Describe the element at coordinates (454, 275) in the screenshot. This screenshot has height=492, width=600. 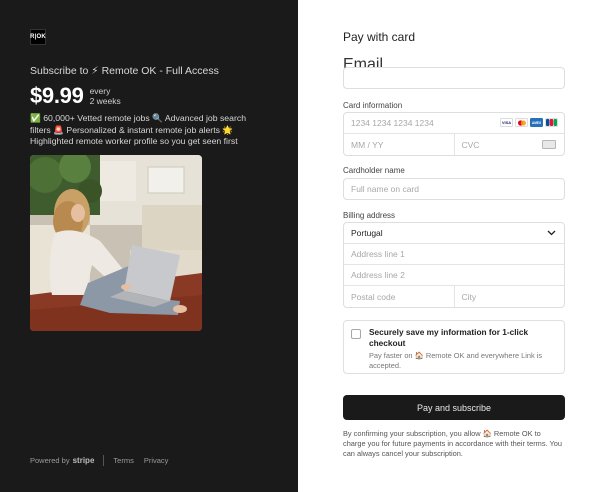
I see `address-line-2-field: Address line 2` at that location.